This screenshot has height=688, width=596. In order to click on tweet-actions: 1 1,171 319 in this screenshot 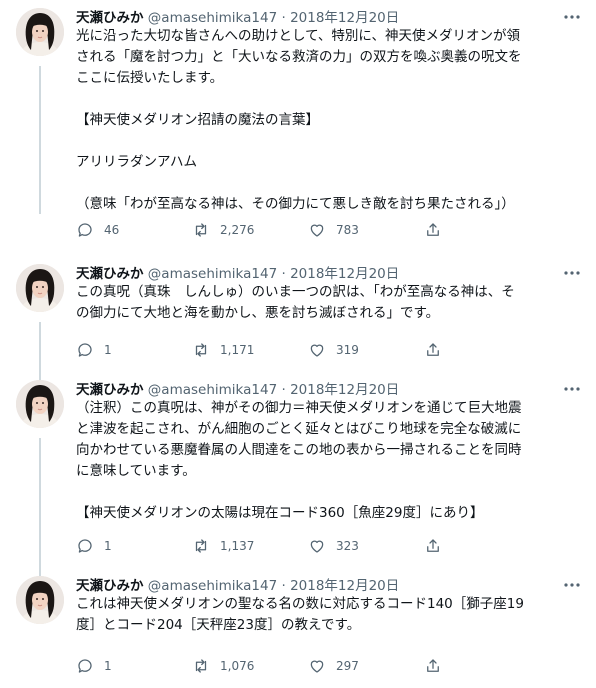, I will do `click(296, 350)`.